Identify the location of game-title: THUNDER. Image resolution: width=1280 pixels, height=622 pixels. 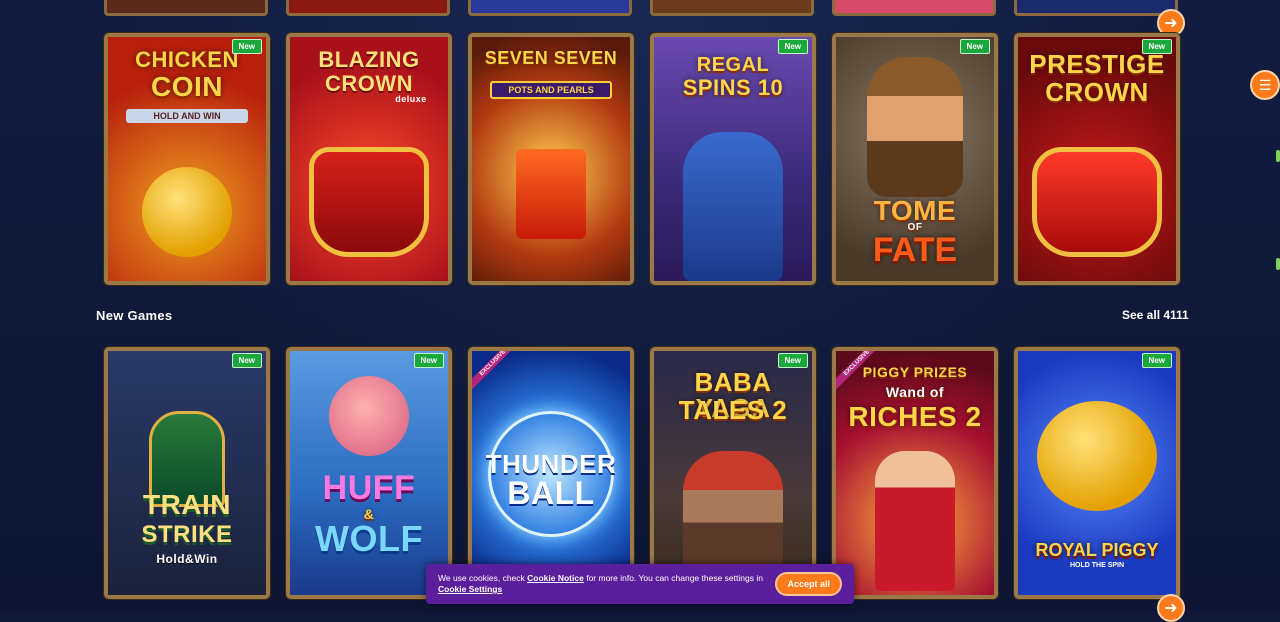
(551, 464).